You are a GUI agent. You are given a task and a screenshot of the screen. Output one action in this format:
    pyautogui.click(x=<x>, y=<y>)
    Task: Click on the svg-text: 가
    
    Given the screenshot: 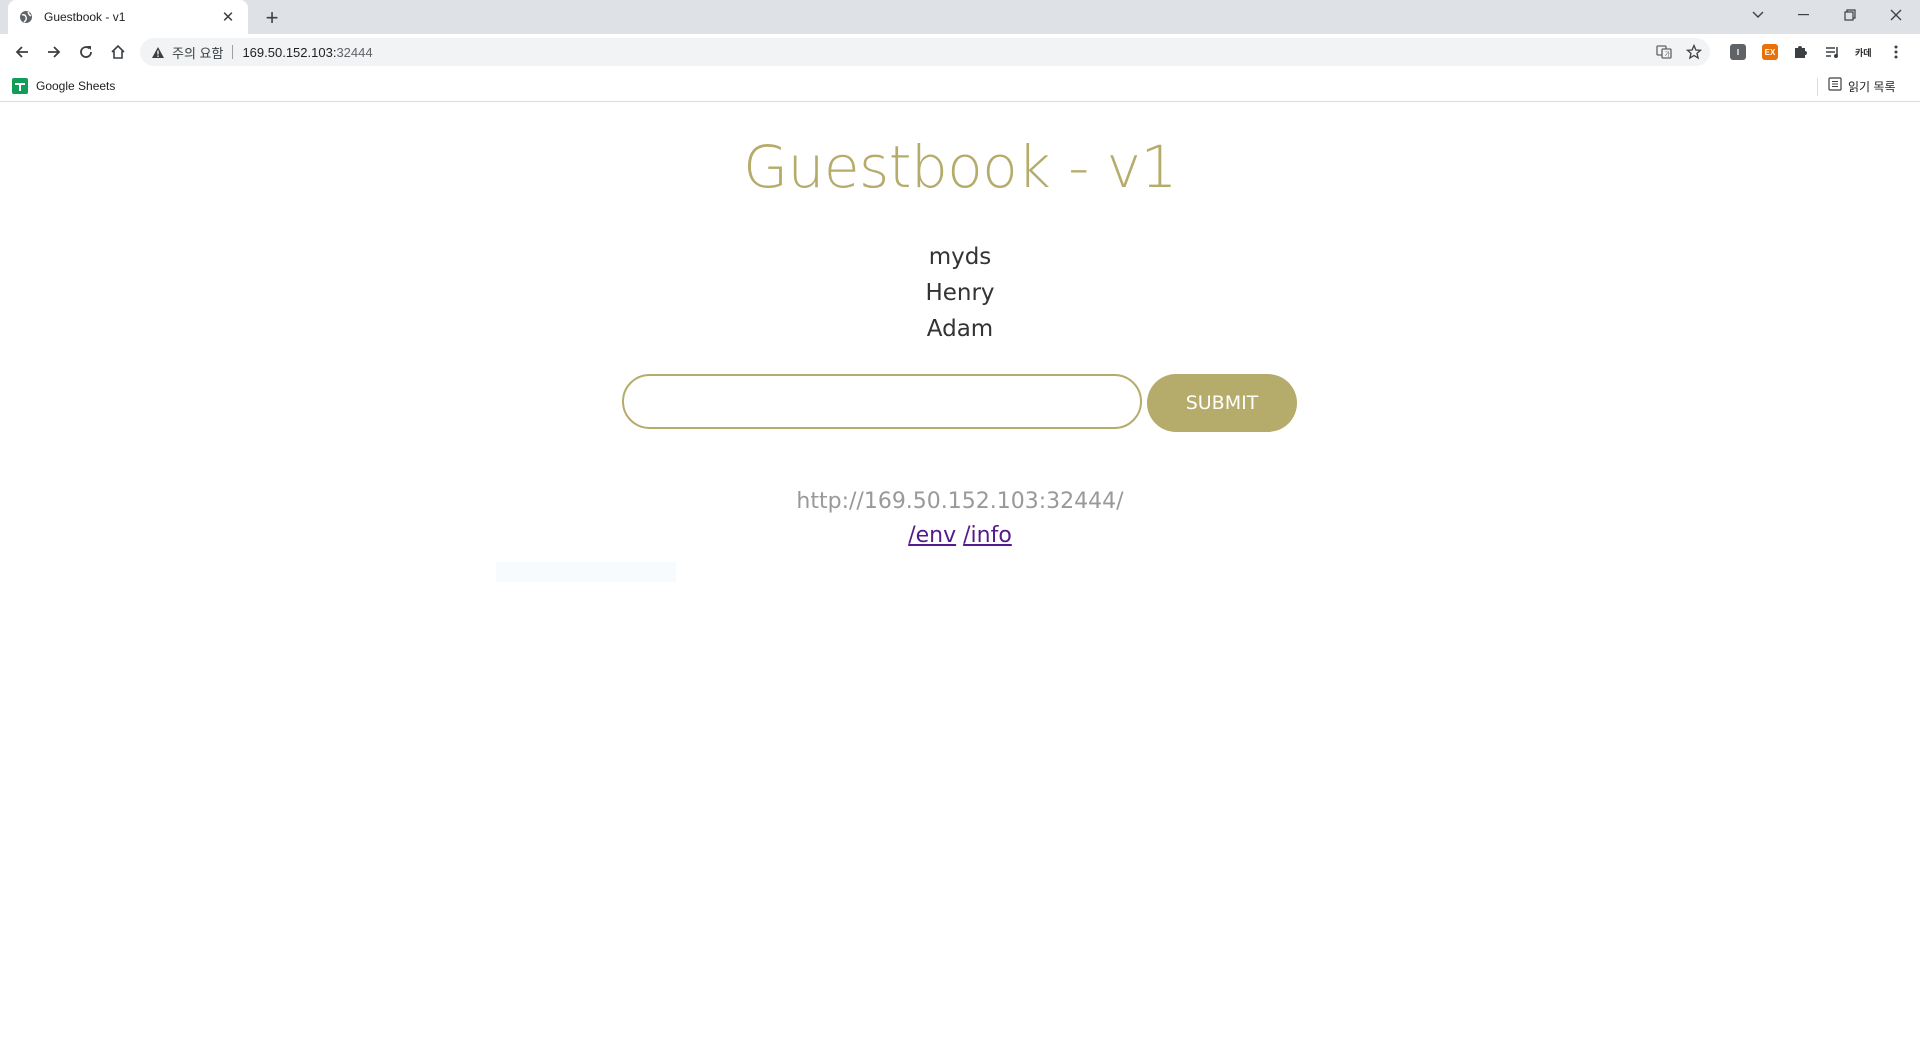 What is the action you would take?
    pyautogui.click(x=1668, y=55)
    